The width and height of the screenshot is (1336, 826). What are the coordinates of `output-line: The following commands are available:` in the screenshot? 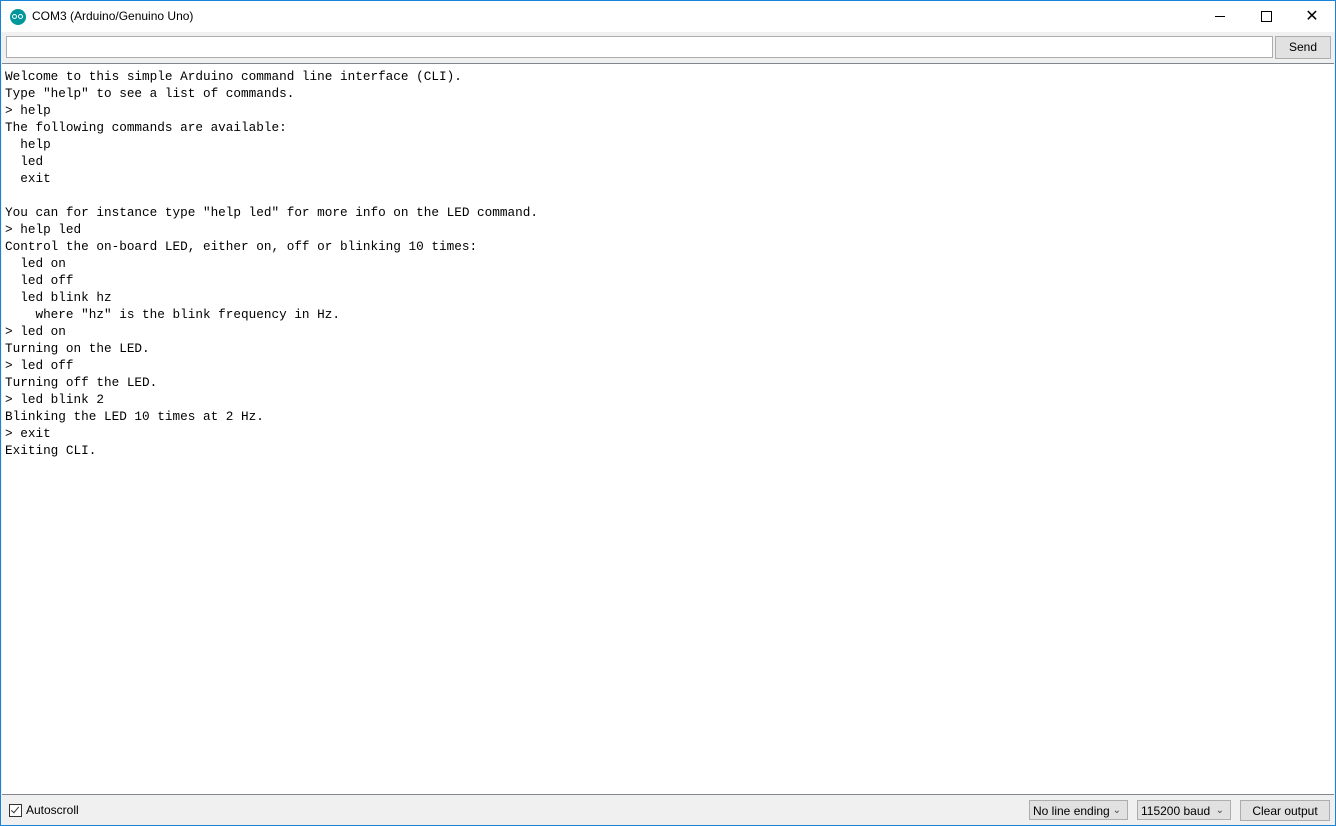 It's located at (146, 127).